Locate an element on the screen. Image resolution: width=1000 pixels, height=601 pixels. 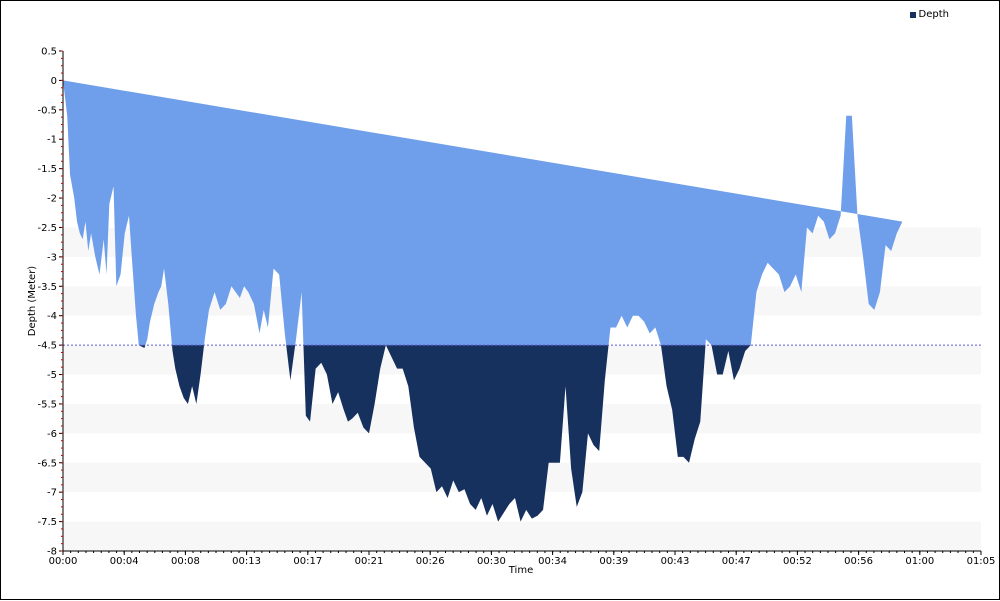
legend: Depth is located at coordinates (929, 14).